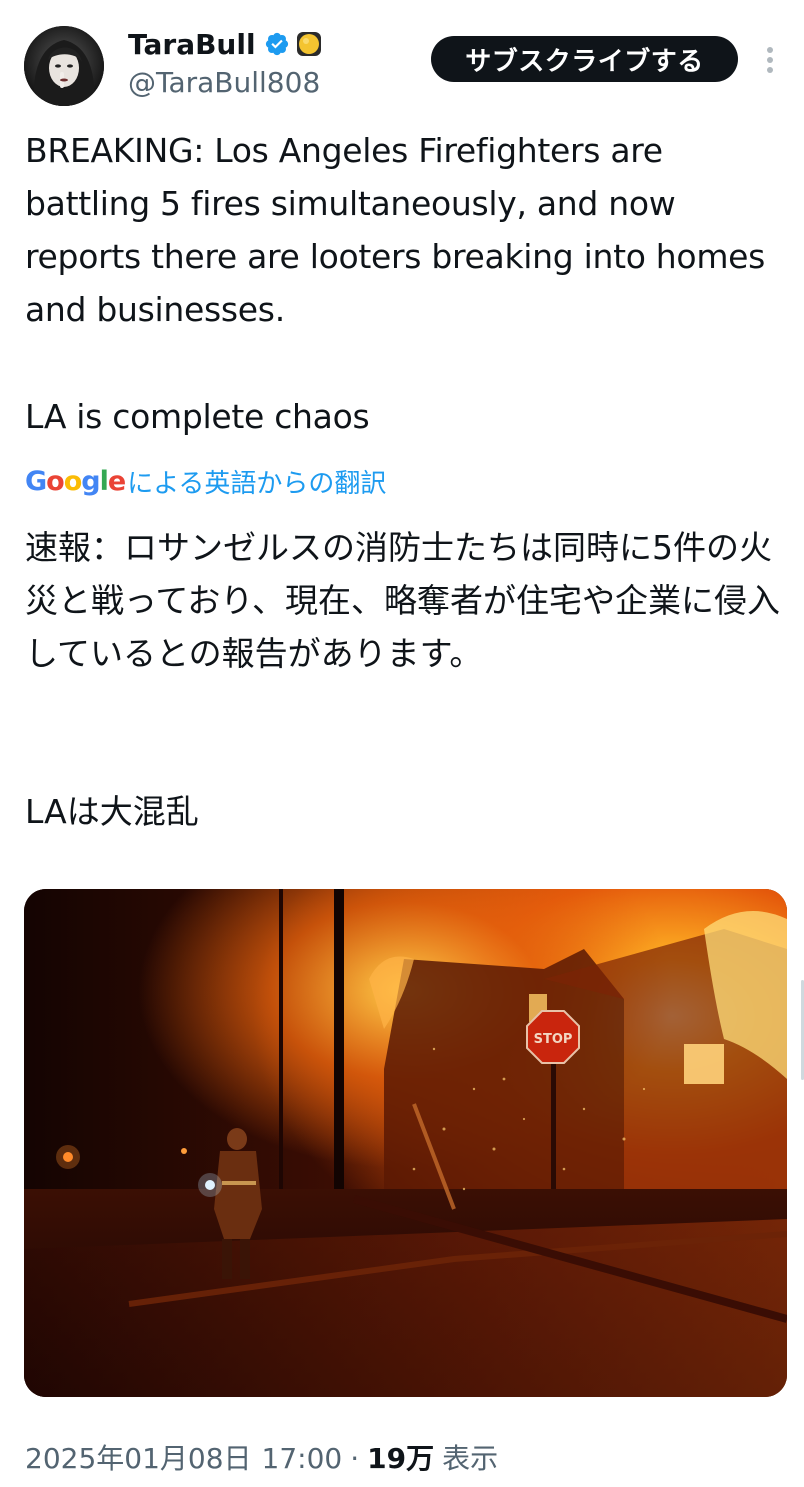 This screenshot has height=1487, width=804. What do you see at coordinates (553, 1039) in the screenshot?
I see `svg-text: STOP` at bounding box center [553, 1039].